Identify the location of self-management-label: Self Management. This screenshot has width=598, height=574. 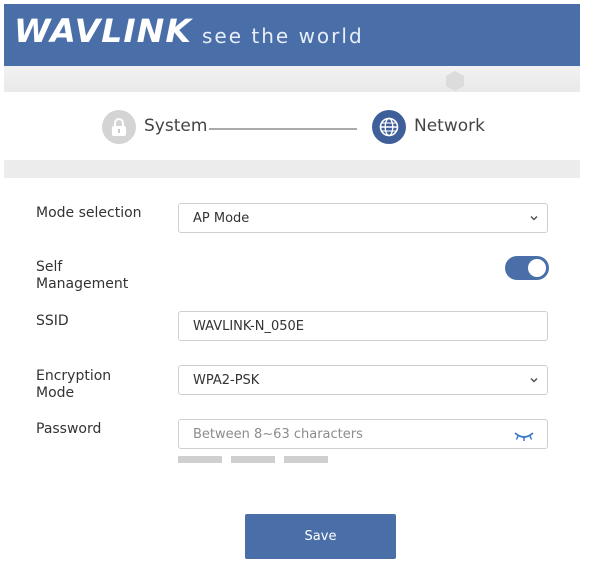
(82, 276).